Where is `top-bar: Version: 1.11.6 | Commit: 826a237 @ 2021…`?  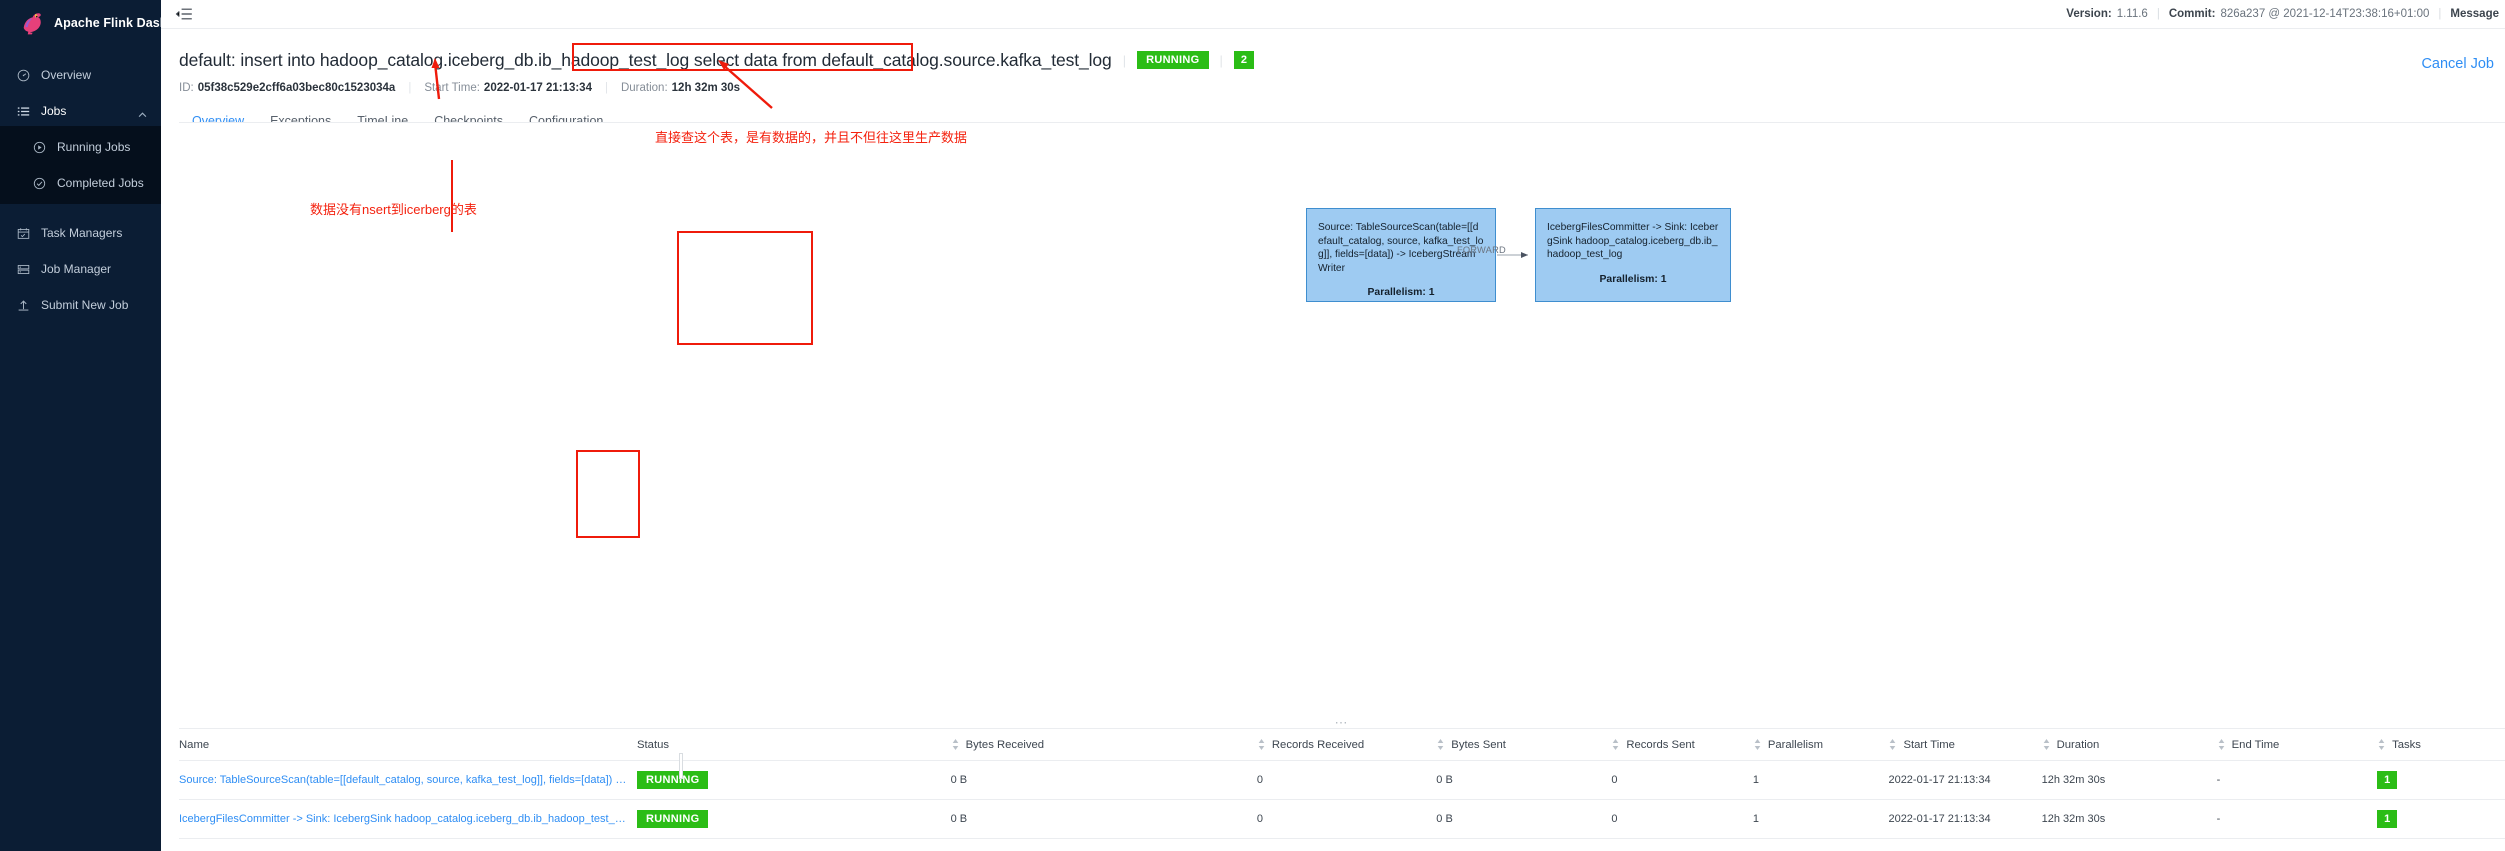 top-bar: Version: 1.11.6 | Commit: 826a237 @ 2021… is located at coordinates (1333, 14).